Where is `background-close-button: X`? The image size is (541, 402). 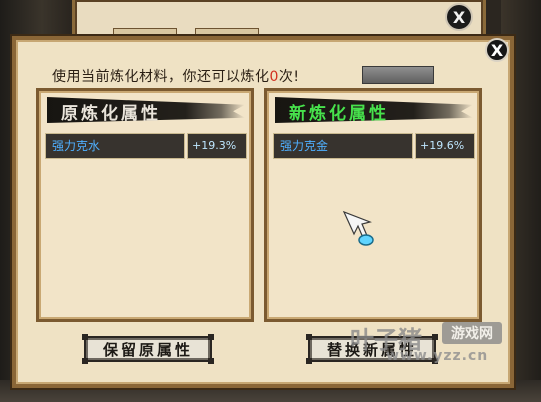
background-close-button: X is located at coordinates (459, 17).